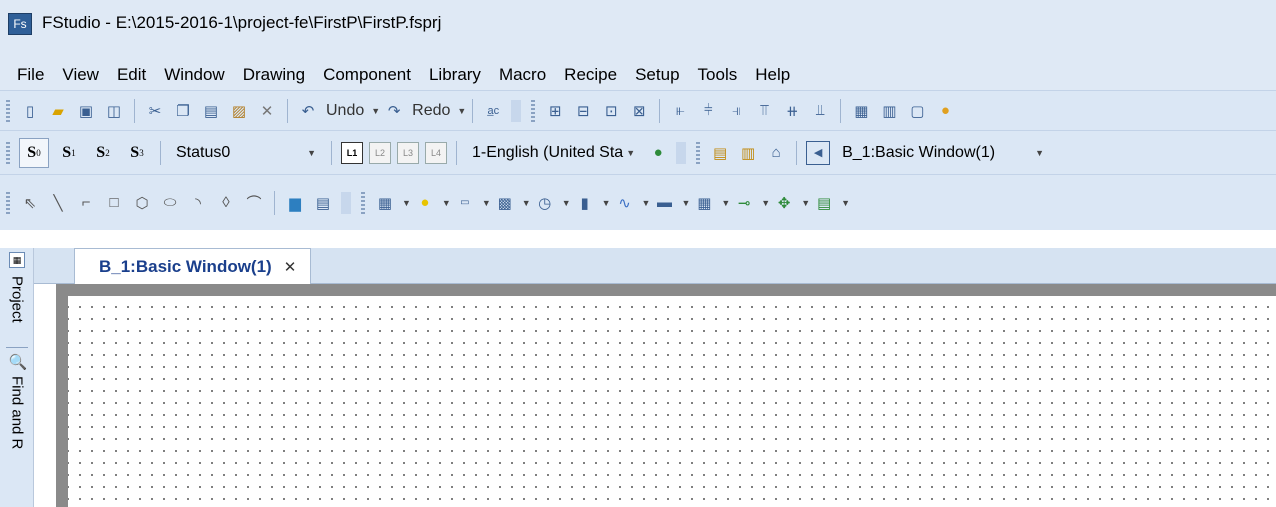  Describe the element at coordinates (748, 153) in the screenshot. I see `window-list-icon: ▥` at that location.